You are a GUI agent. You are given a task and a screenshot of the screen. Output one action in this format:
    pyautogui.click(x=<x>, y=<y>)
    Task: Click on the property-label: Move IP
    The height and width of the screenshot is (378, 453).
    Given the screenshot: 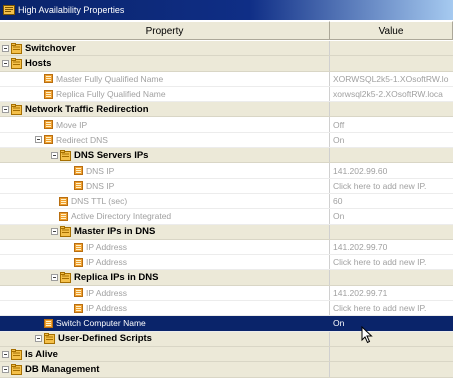 What is the action you would take?
    pyautogui.click(x=72, y=124)
    